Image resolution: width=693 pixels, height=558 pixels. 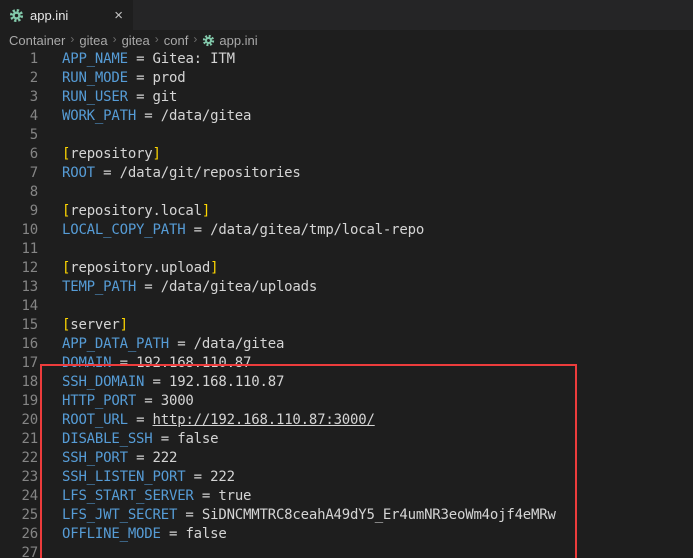 I want to click on code-text: ROOT_URL = http://192.168.110.87:3000/, so click(x=218, y=420).